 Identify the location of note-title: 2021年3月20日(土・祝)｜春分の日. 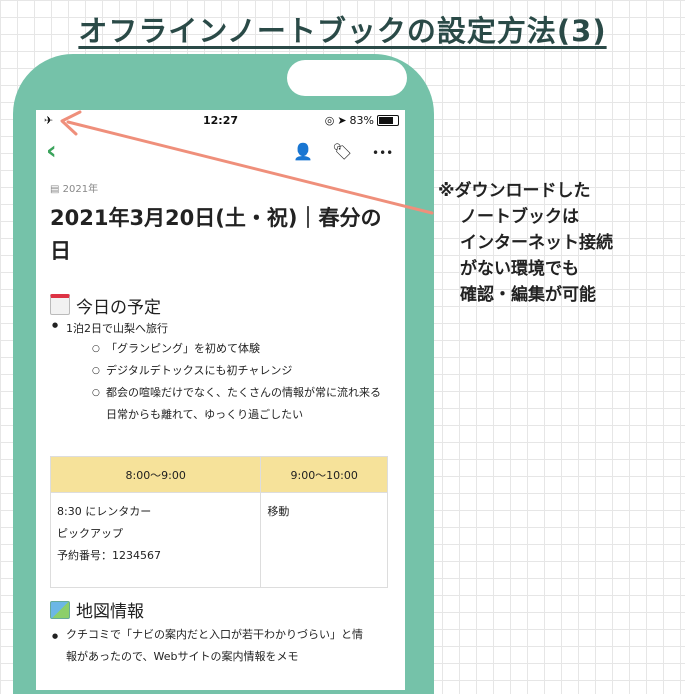
(222, 235).